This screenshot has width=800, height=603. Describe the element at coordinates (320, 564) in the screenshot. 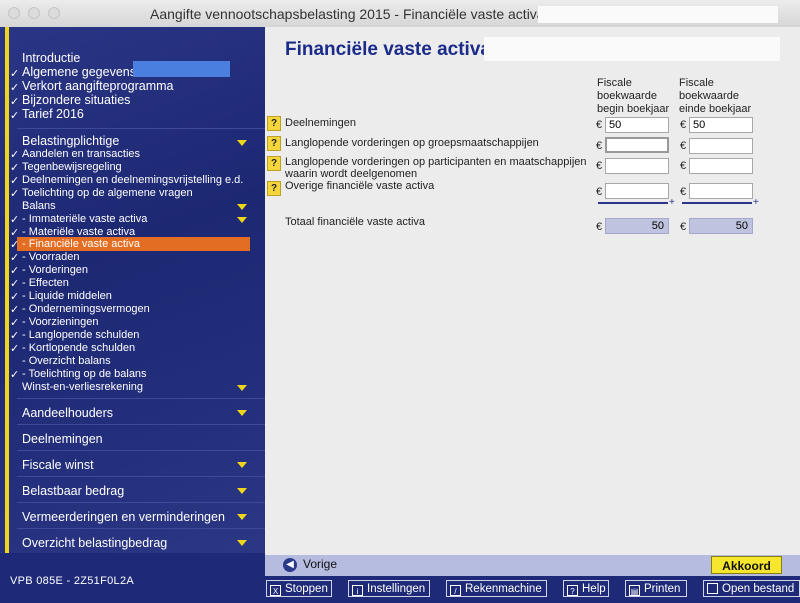

I see `previous-button: Vorige` at that location.